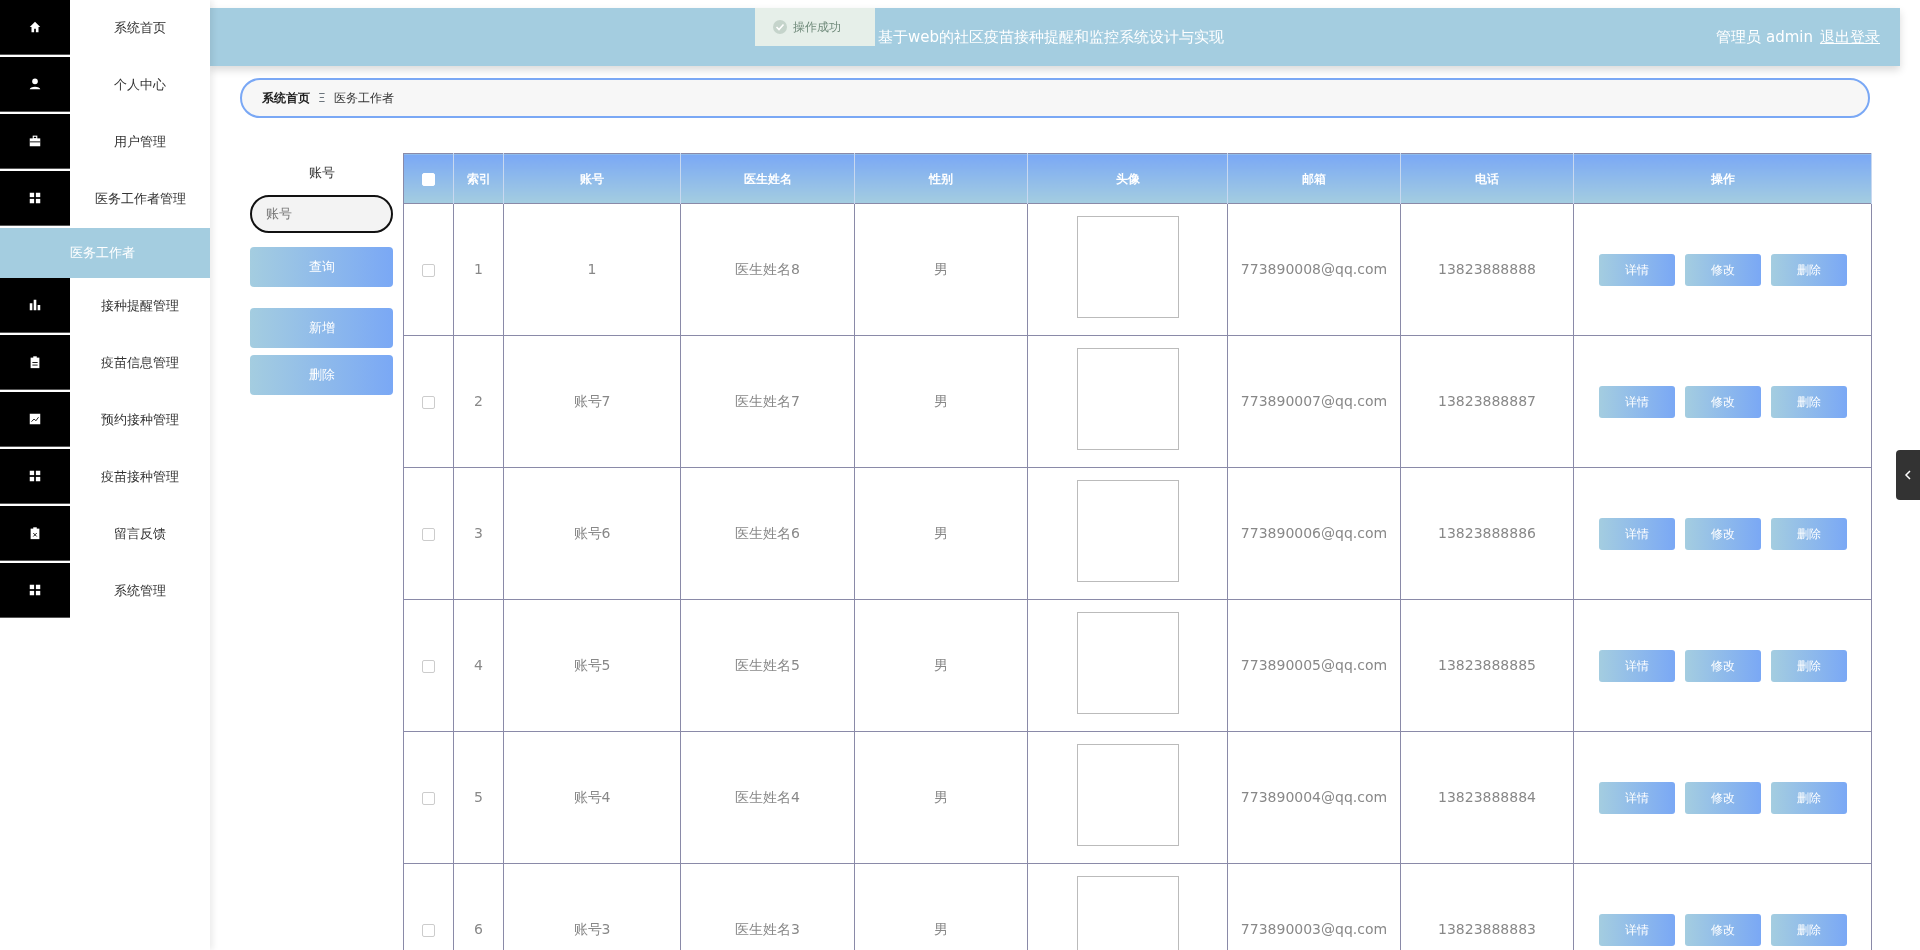 Image resolution: width=1920 pixels, height=950 pixels. I want to click on table-cell: 账号7, so click(592, 401).